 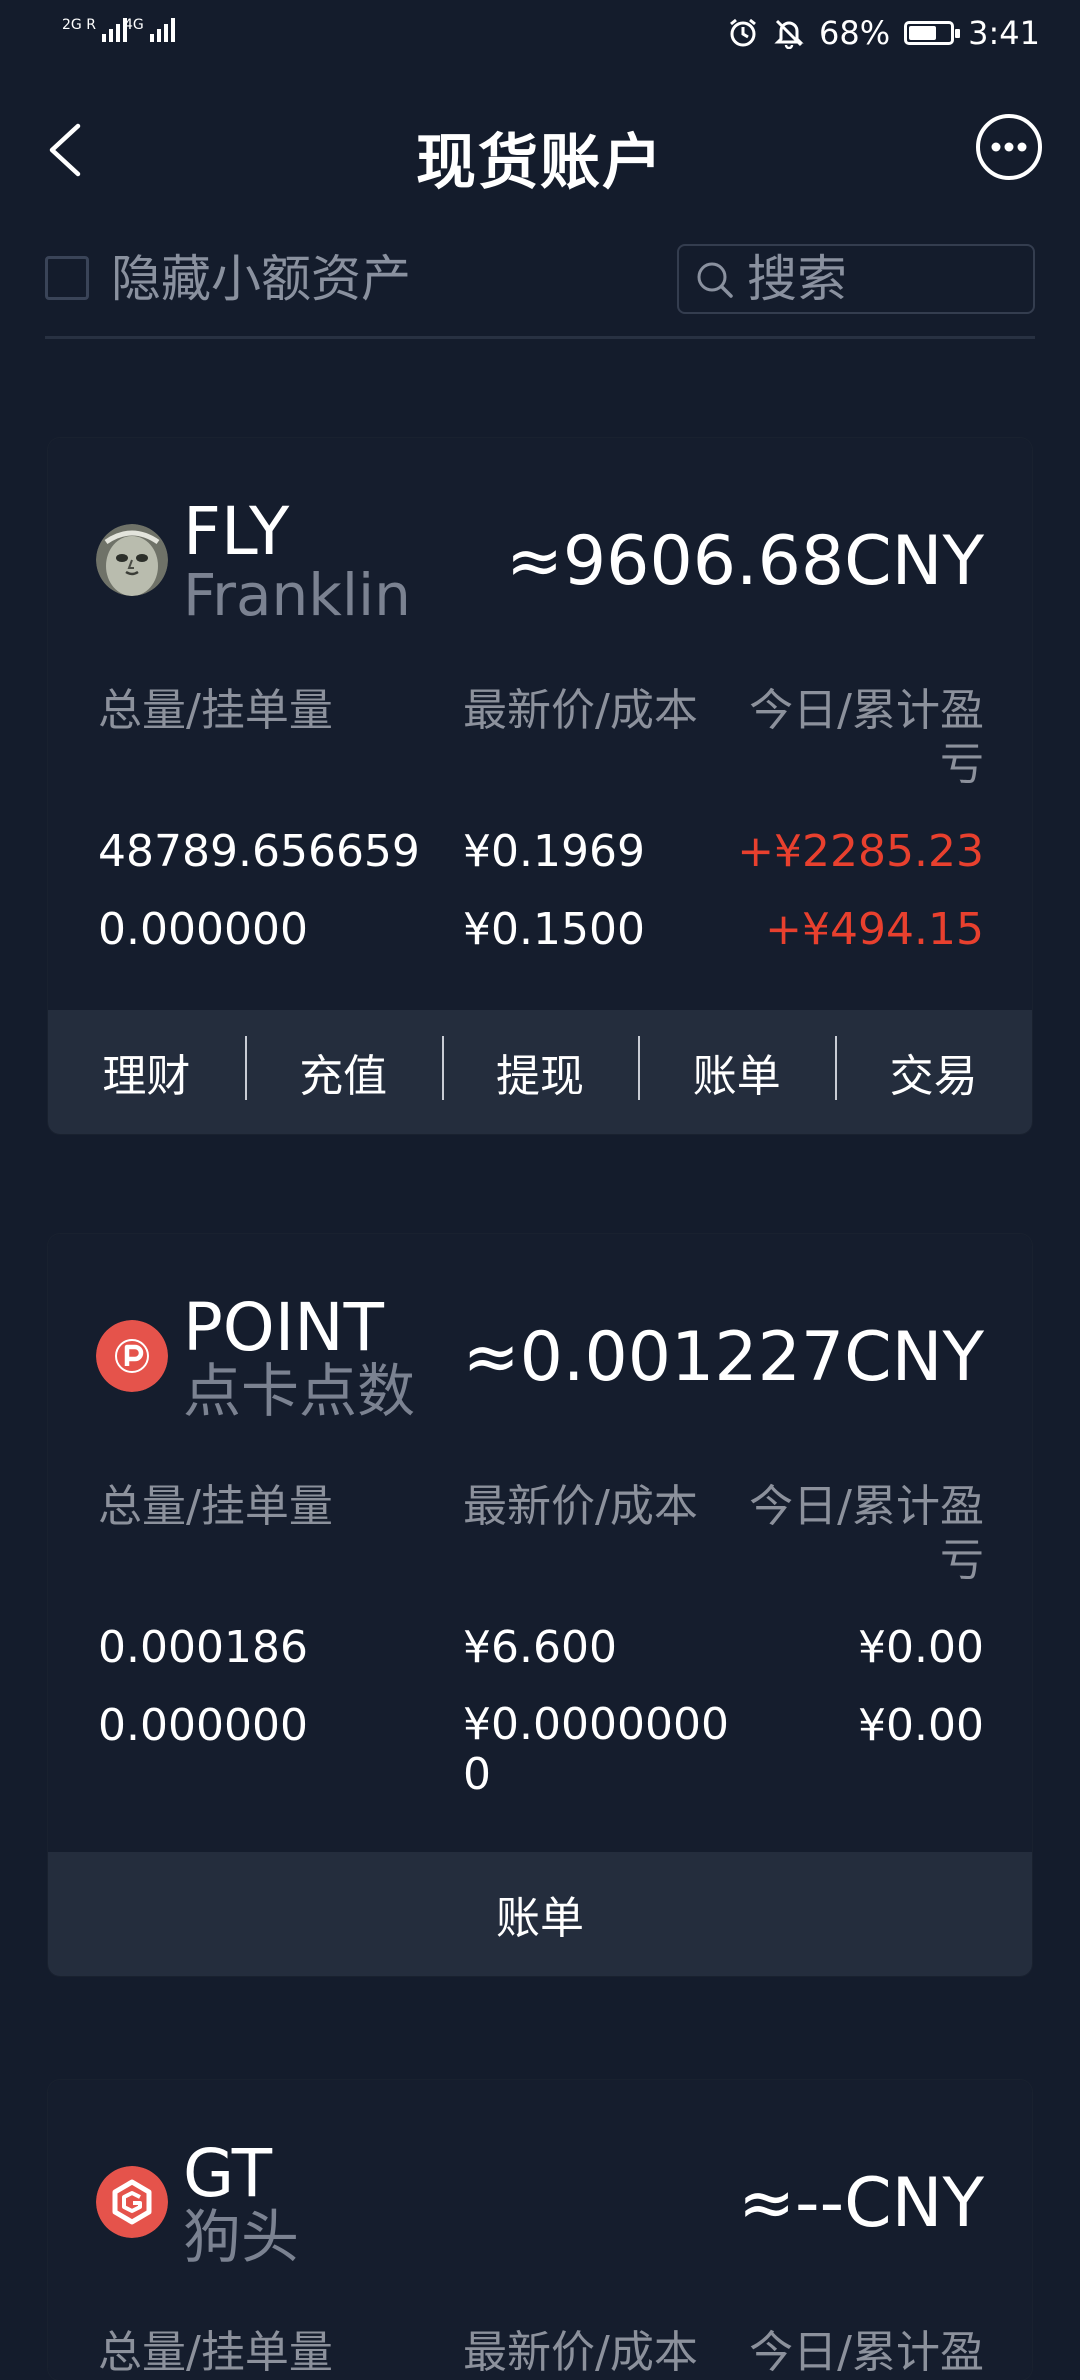 What do you see at coordinates (861, 2203) in the screenshot?
I see `coin-total-value: ≈--CNY` at bounding box center [861, 2203].